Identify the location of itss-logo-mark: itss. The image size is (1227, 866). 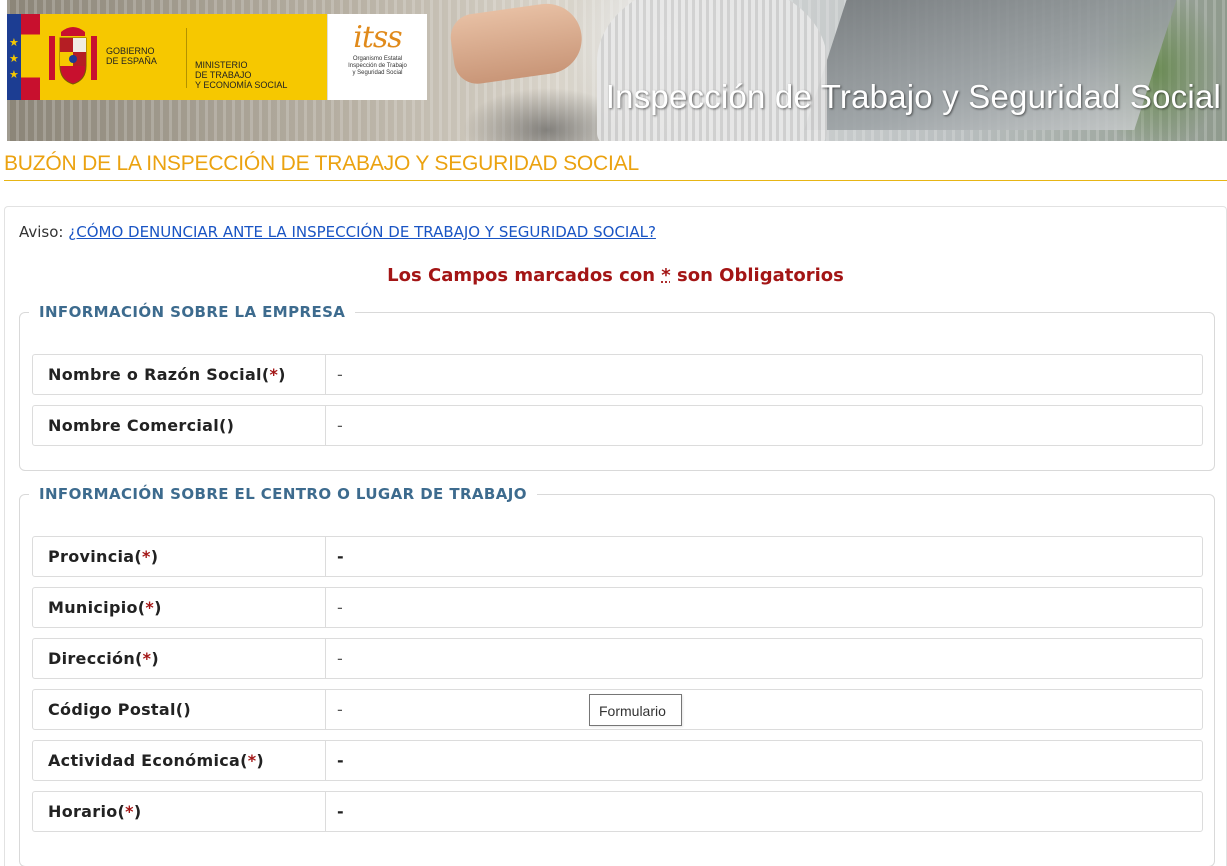
(377, 37).